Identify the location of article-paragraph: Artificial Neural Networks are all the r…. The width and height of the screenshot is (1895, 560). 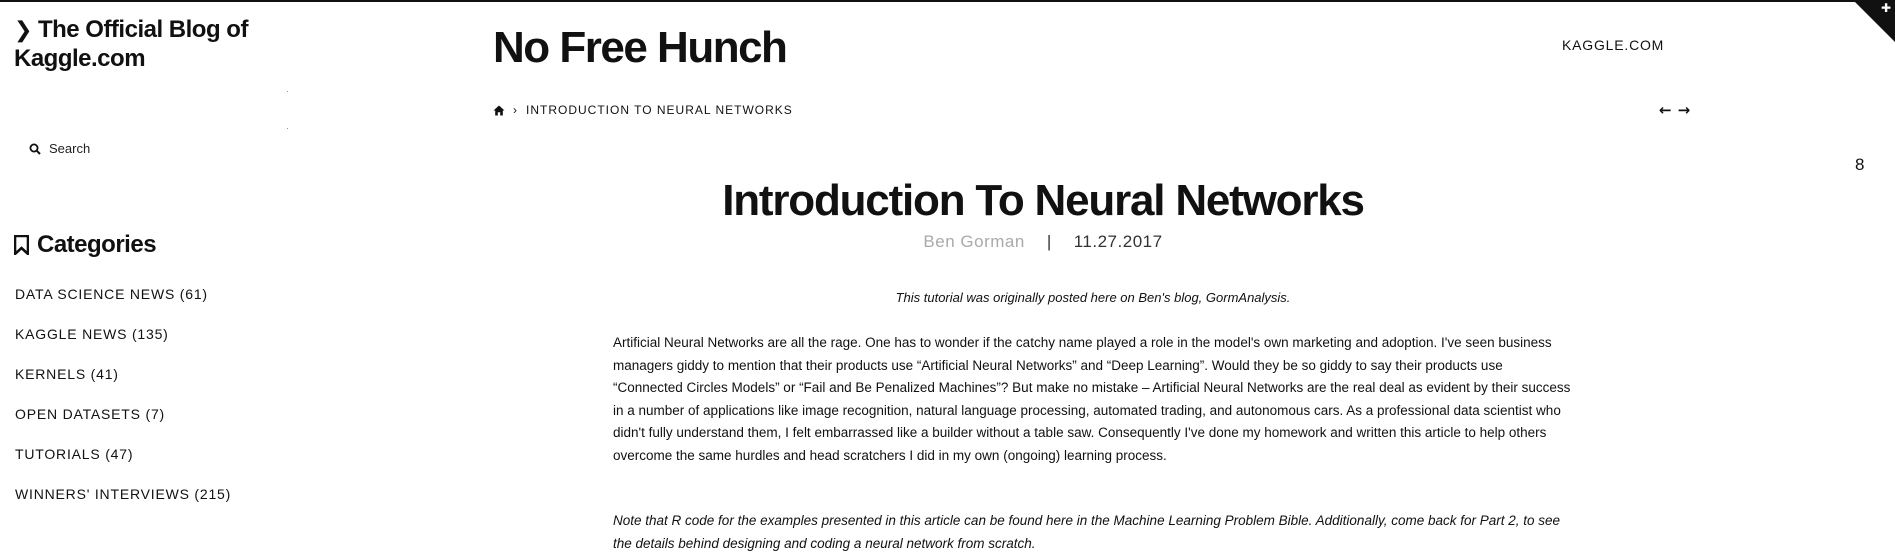
(1092, 399).